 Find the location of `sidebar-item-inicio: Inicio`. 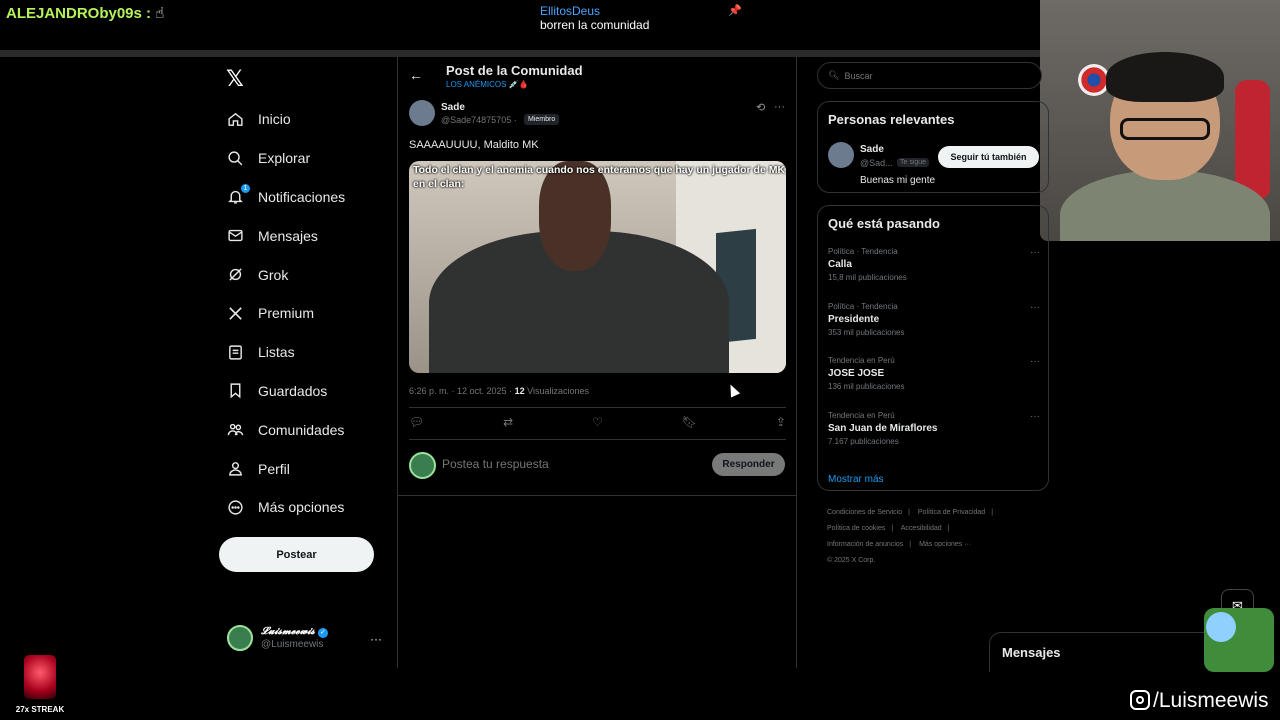

sidebar-item-inicio: Inicio is located at coordinates (285, 119).